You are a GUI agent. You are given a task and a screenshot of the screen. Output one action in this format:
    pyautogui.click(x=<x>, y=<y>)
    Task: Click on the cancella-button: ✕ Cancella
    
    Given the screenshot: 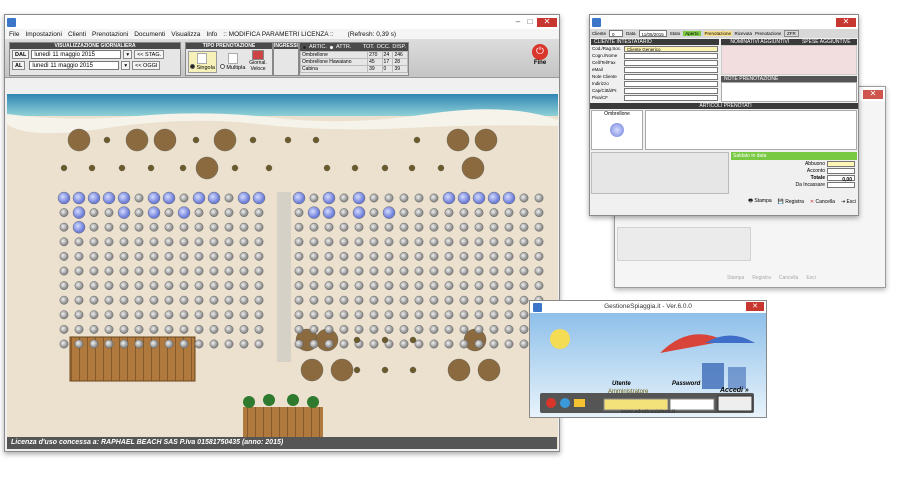 What is the action you would take?
    pyautogui.click(x=822, y=202)
    